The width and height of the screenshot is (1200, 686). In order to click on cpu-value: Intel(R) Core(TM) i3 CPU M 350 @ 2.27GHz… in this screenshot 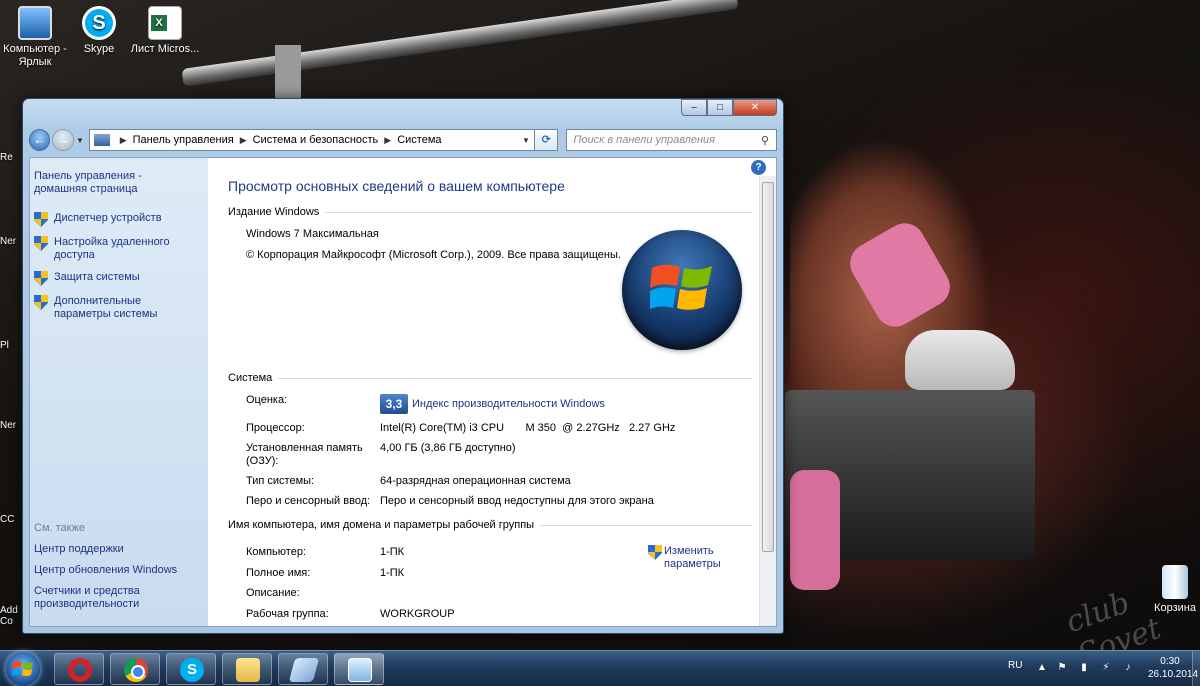, I will do `click(528, 428)`.